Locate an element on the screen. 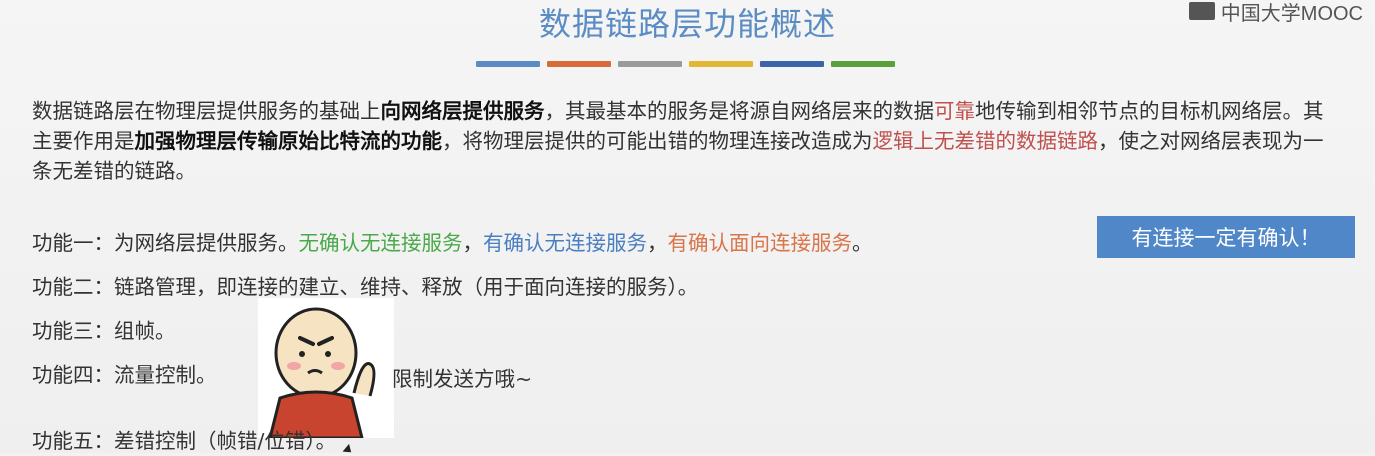 The width and height of the screenshot is (1375, 456). intro-highlight-logical: 逻辑上无差错的数据链路 is located at coordinates (985, 141).